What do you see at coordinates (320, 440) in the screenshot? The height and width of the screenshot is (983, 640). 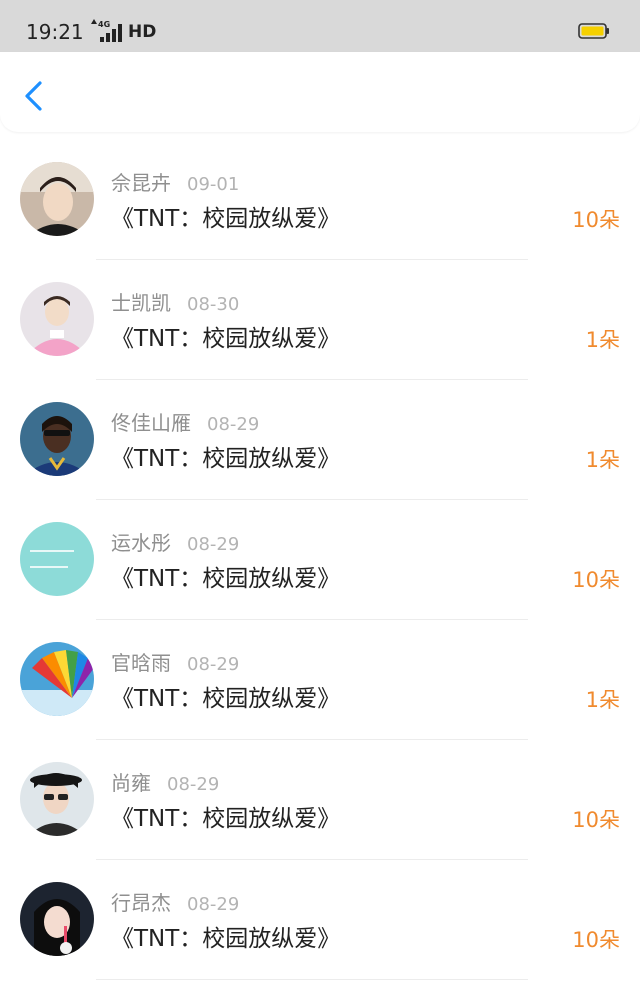 I see `list-item: 佟佳山雁 08-29 《TNT：校园放纵爱》 1朵` at bounding box center [320, 440].